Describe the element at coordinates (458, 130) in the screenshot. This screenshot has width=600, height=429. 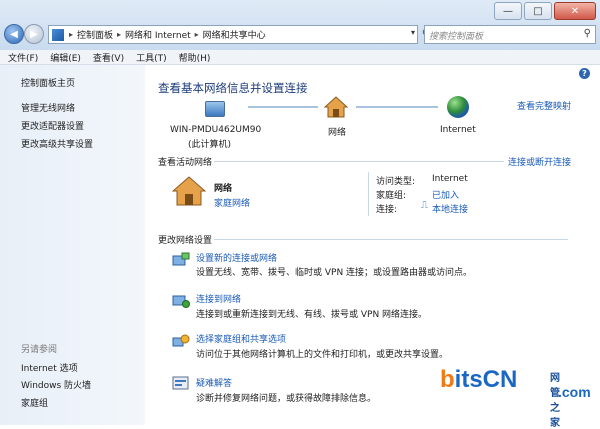
I see `internet-label: Internet` at that location.